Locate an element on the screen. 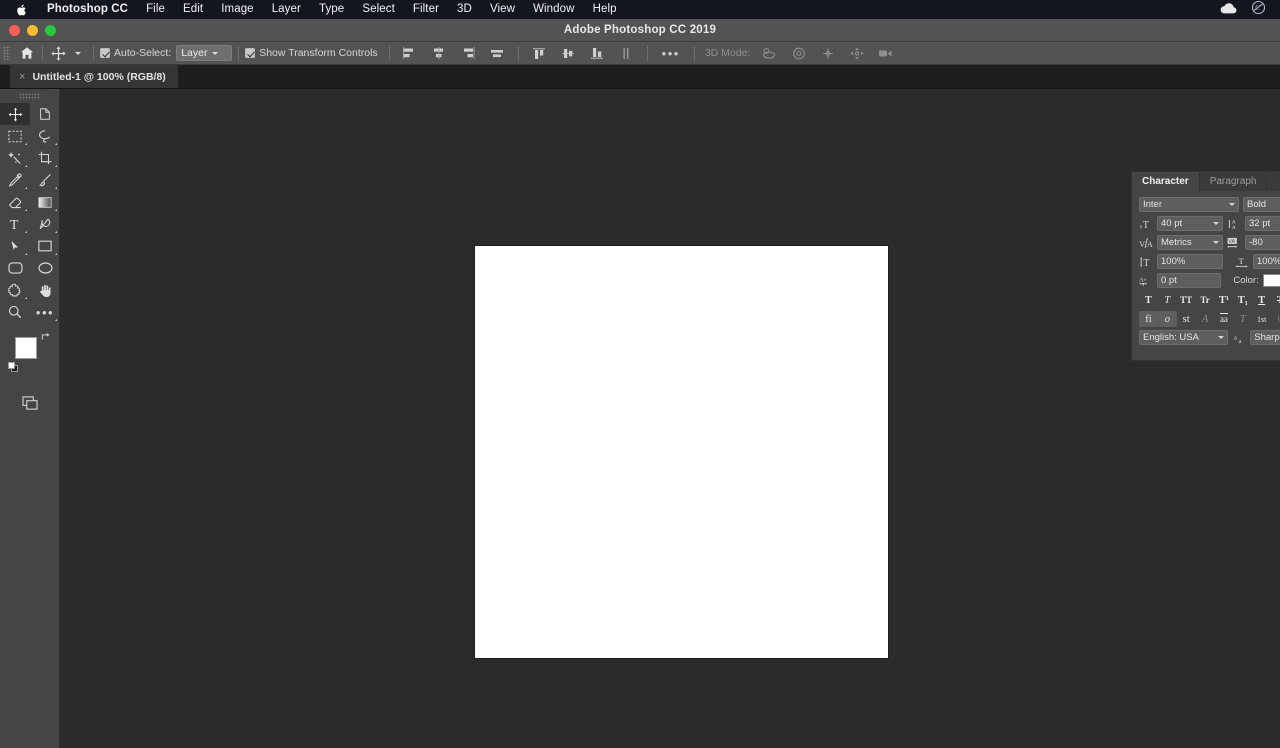 The image size is (1280, 748). menu-3d: 3D is located at coordinates (464, 9).